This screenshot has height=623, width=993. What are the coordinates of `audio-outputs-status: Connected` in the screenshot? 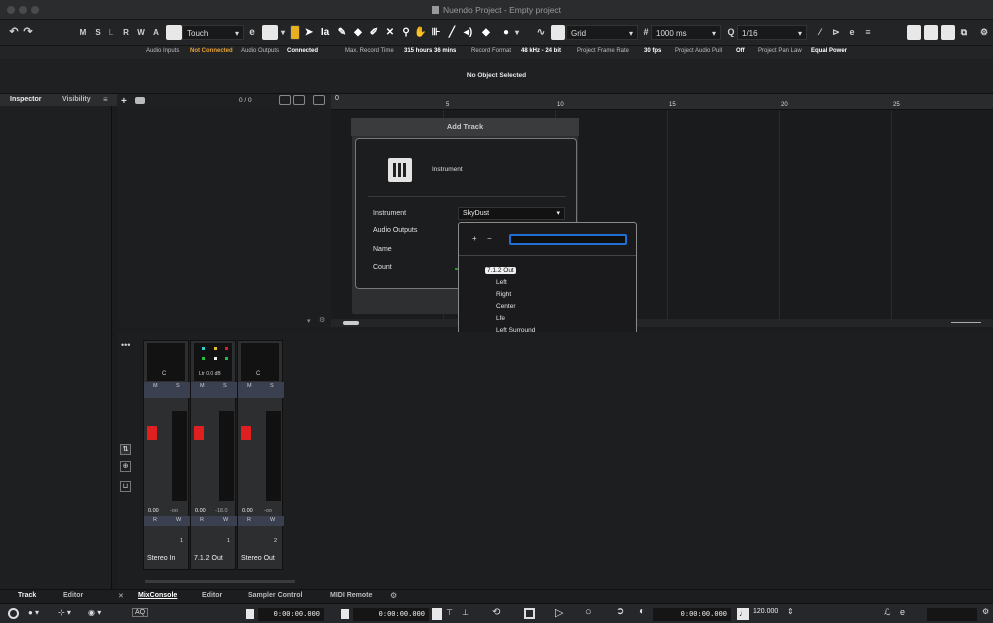 It's located at (302, 51).